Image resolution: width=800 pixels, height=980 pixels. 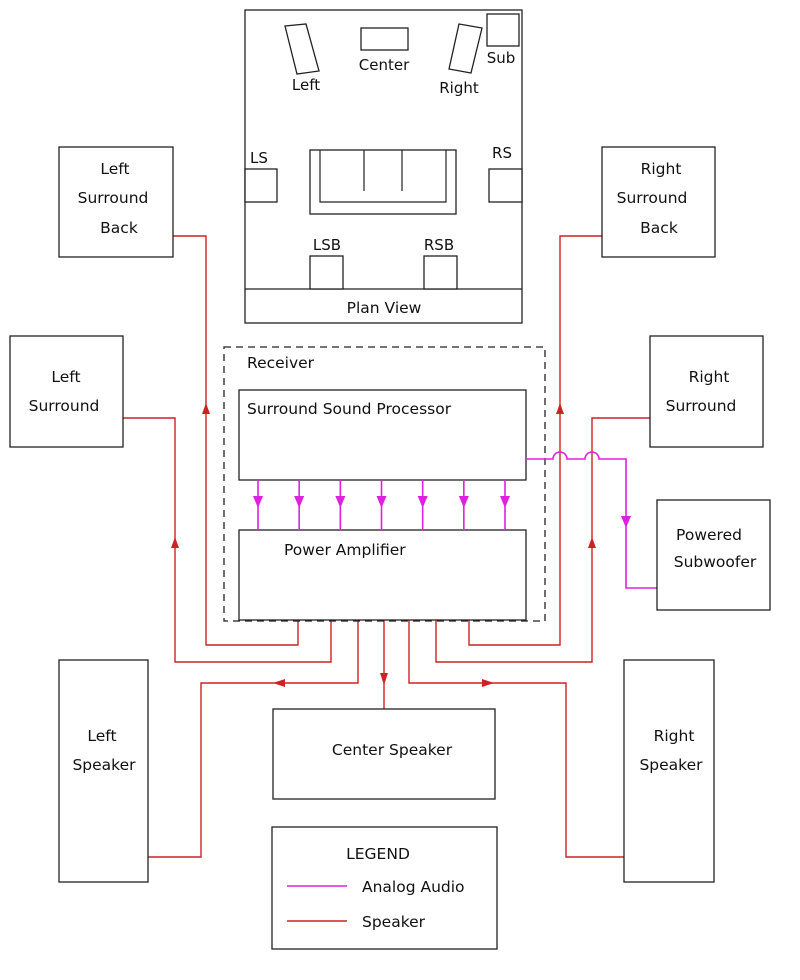 What do you see at coordinates (261, 185) in the screenshot?
I see `plan-ls` at bounding box center [261, 185].